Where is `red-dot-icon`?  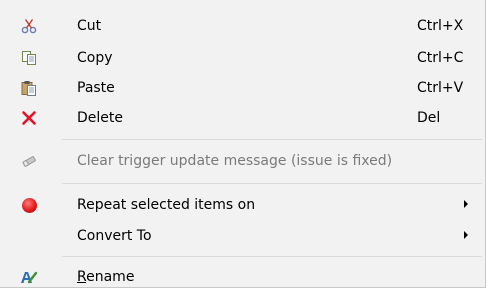 red-dot-icon is located at coordinates (29, 205).